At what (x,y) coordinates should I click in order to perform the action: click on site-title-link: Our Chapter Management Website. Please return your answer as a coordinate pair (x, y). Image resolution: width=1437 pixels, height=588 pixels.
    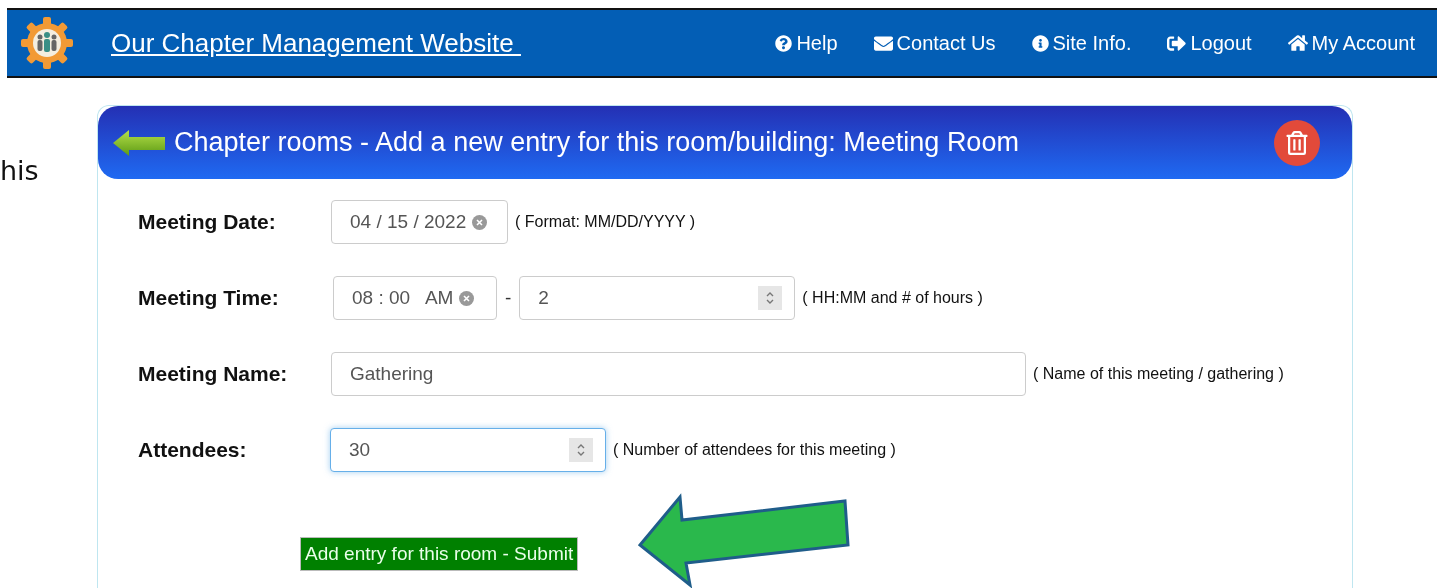
    Looking at the image, I should click on (316, 43).